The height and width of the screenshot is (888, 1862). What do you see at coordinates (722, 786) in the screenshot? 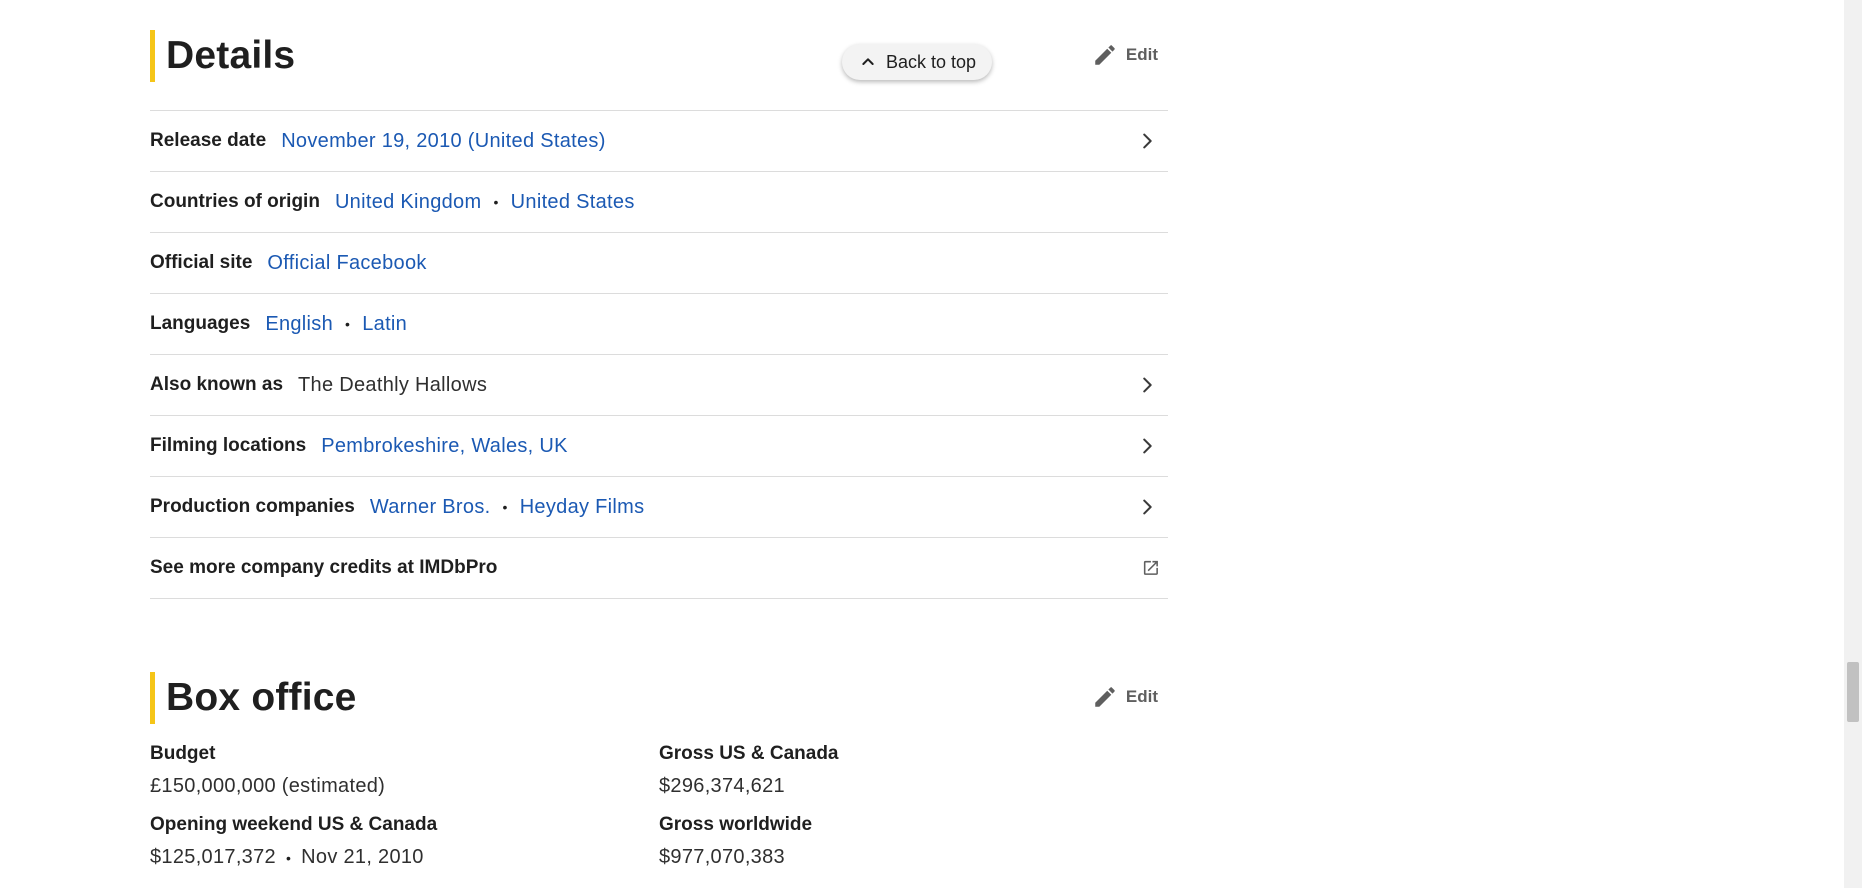
I see `gross-us-value: $296,374,621` at bounding box center [722, 786].